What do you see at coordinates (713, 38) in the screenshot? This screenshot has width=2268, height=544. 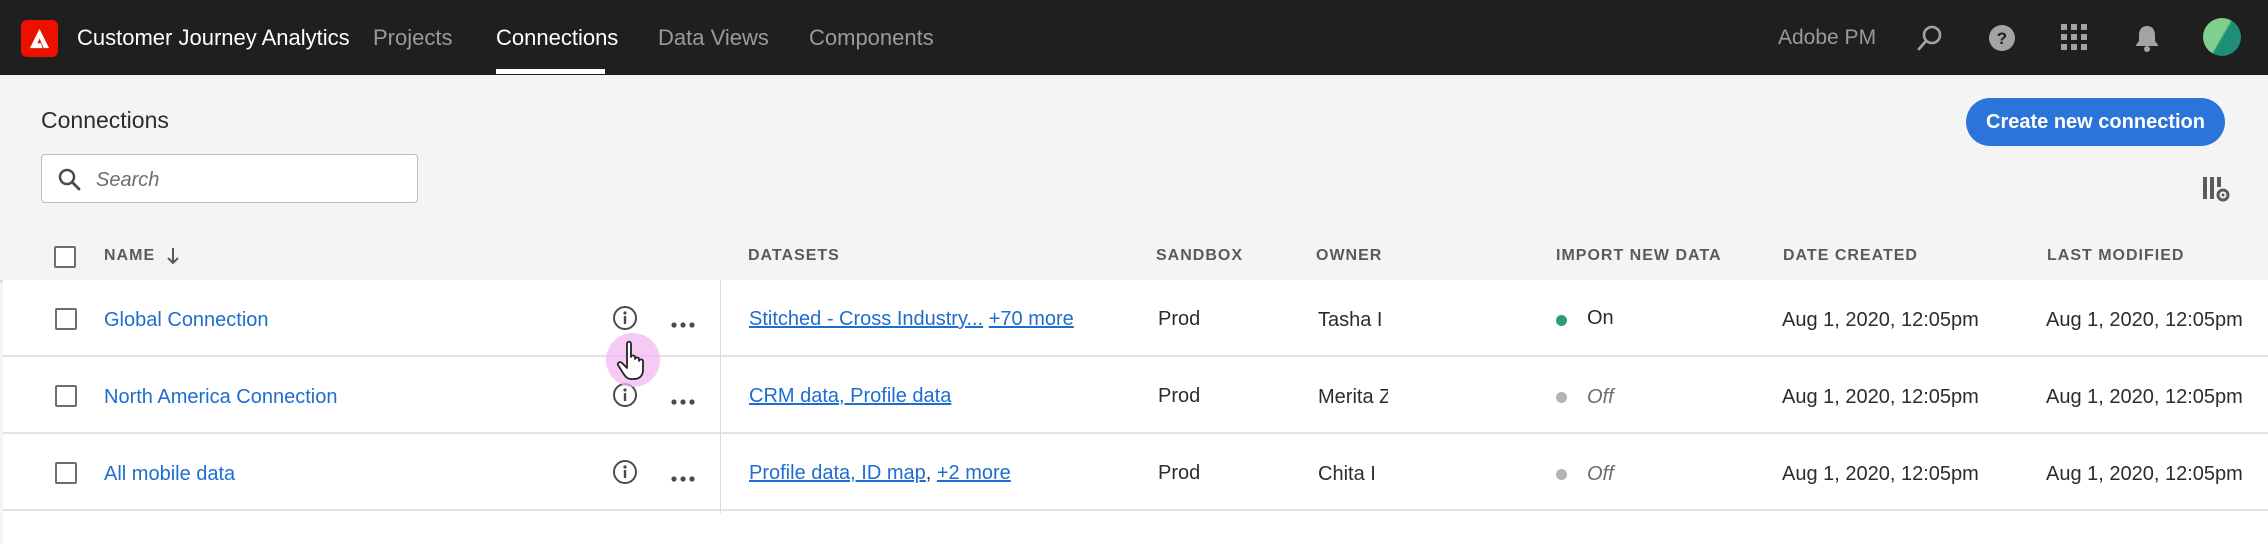 I see `tab-data-views: Data Views` at bounding box center [713, 38].